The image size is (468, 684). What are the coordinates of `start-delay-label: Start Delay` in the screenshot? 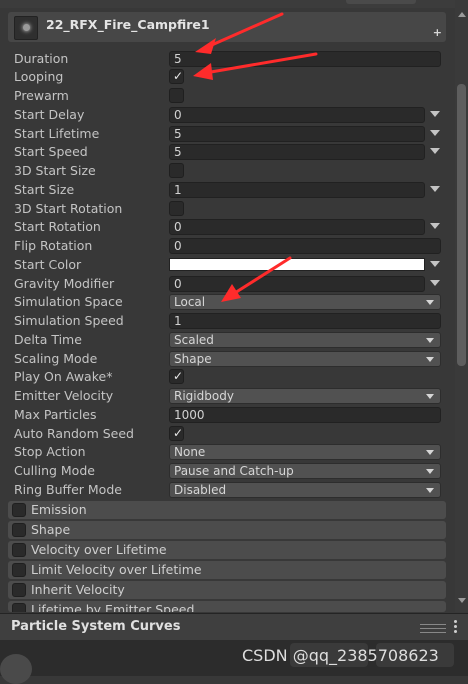 It's located at (49, 114).